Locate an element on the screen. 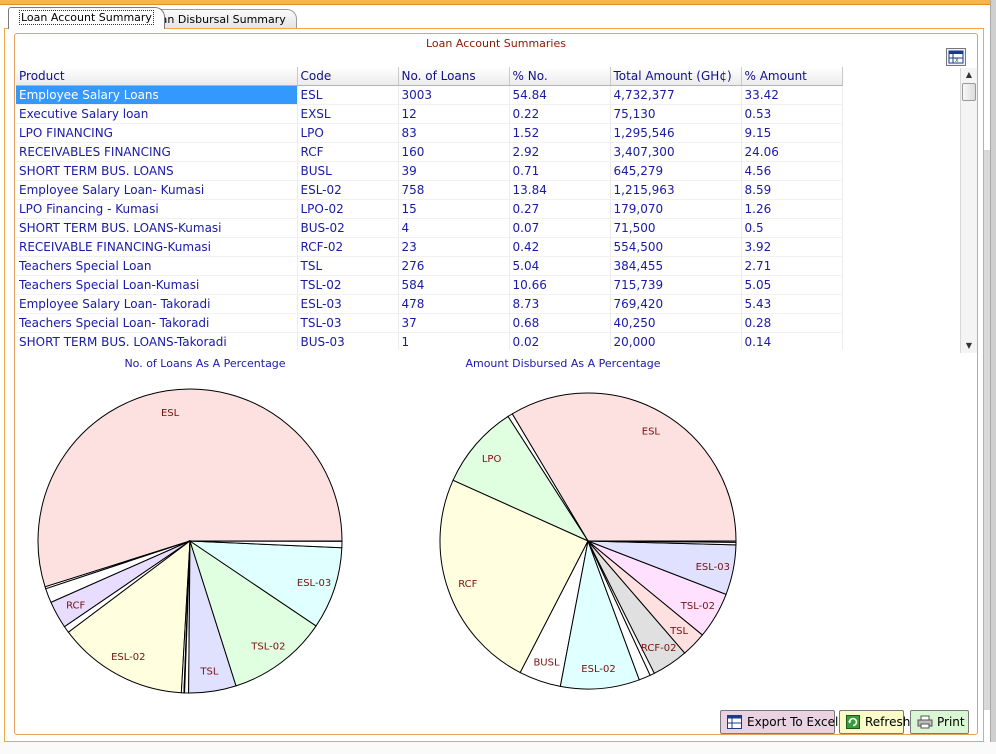  cell-pct-amount: 0.14 is located at coordinates (792, 341).